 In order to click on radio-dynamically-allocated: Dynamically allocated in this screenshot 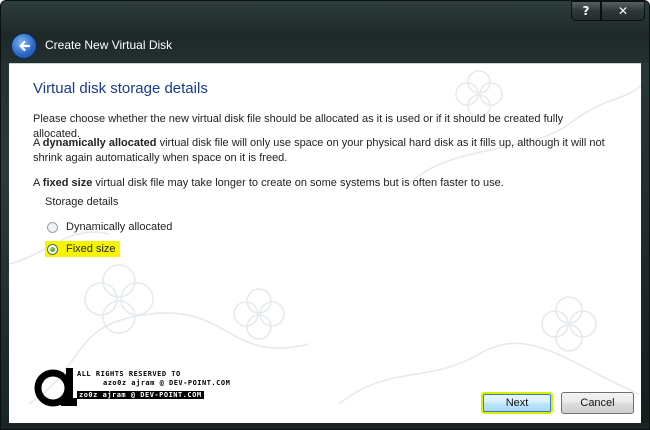, I will do `click(110, 227)`.